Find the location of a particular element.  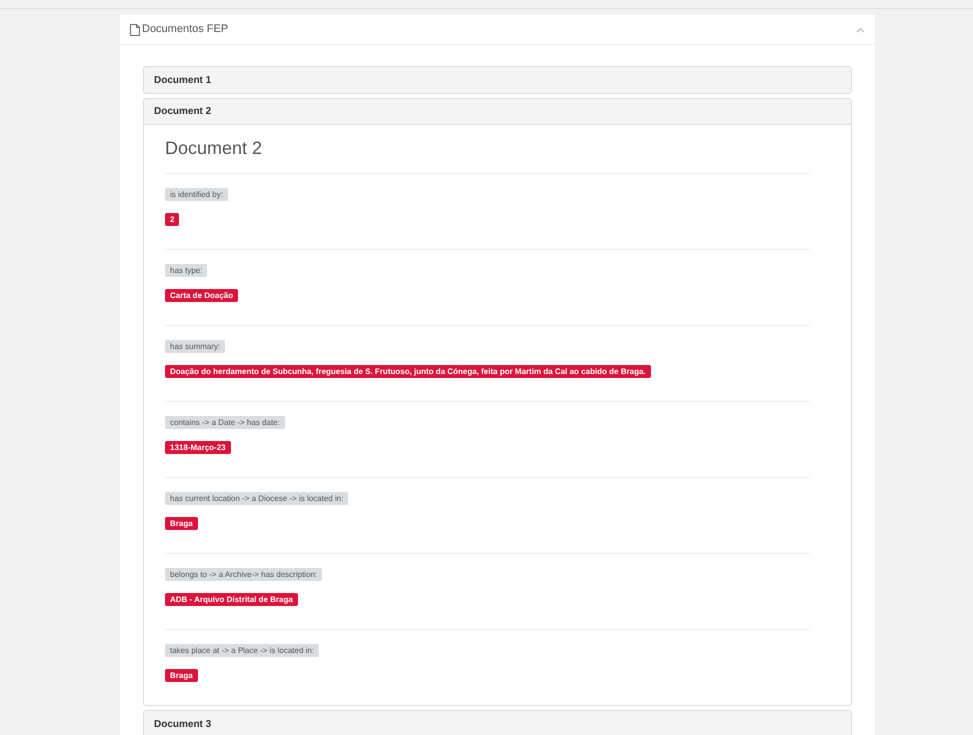

property-label: is identified by: is located at coordinates (196, 194).